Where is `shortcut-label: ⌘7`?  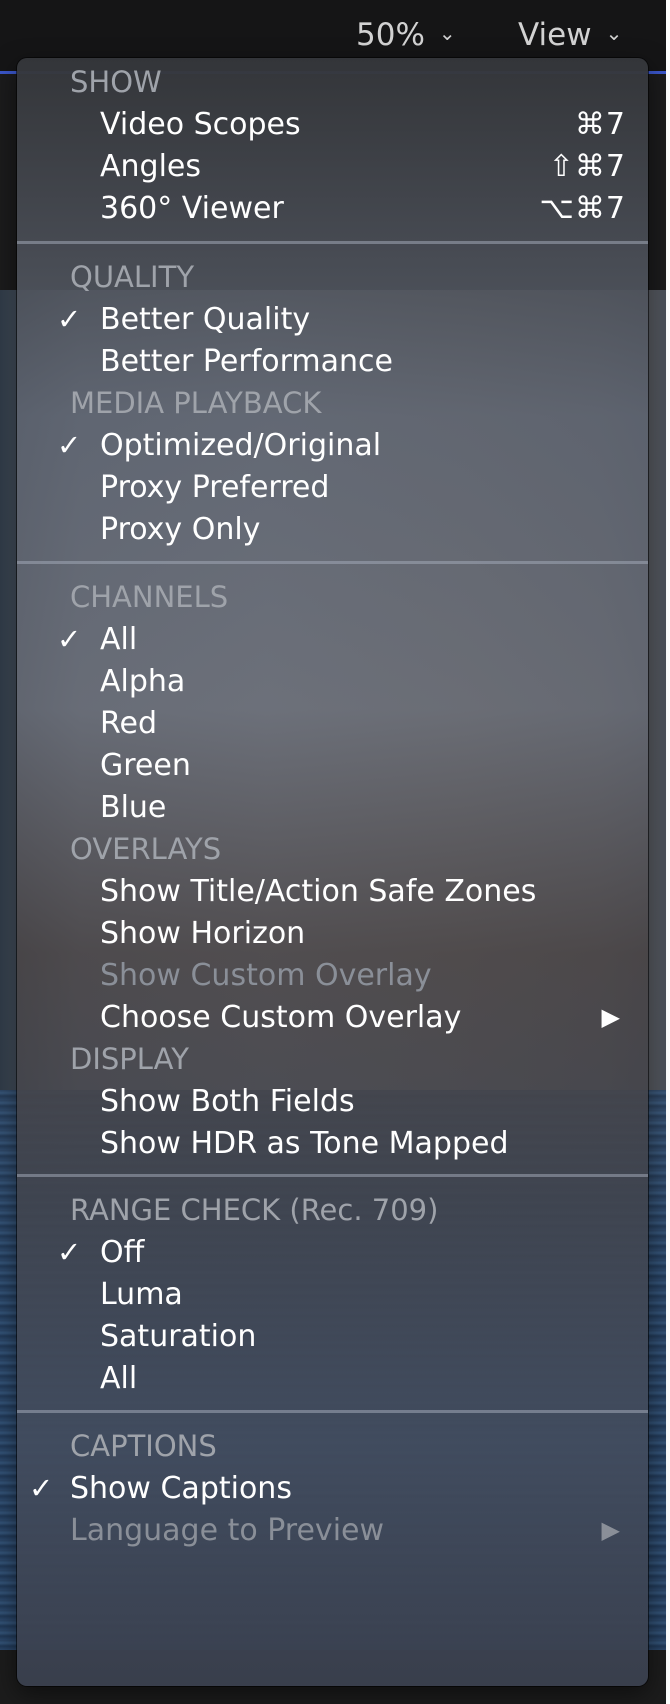
shortcut-label: ⌘7 is located at coordinates (600, 124).